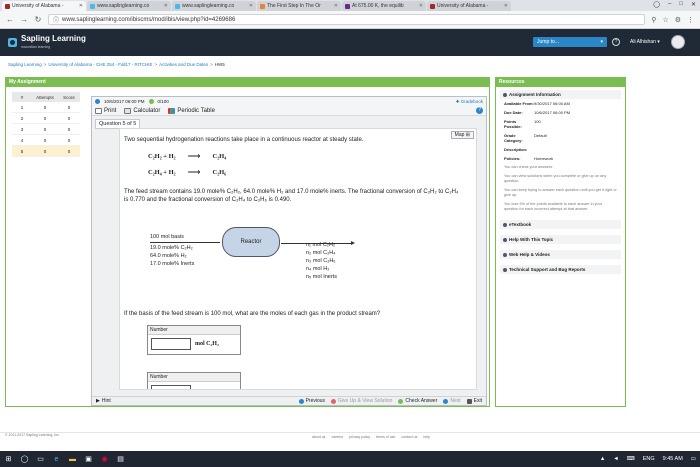  Describe the element at coordinates (24, 19) in the screenshot. I see `forward-icon: →` at that location.